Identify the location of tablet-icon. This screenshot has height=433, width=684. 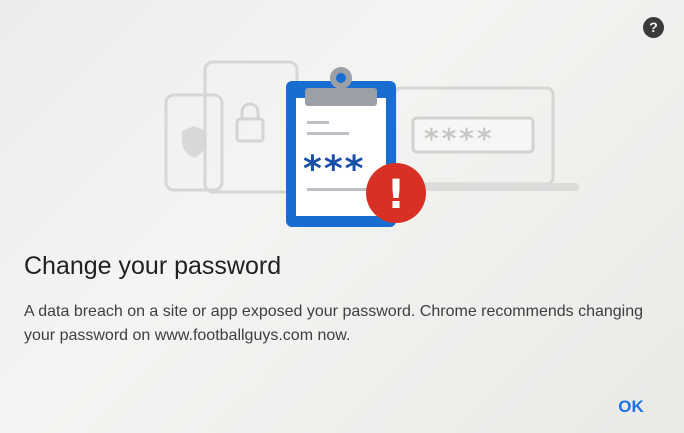
(251, 127).